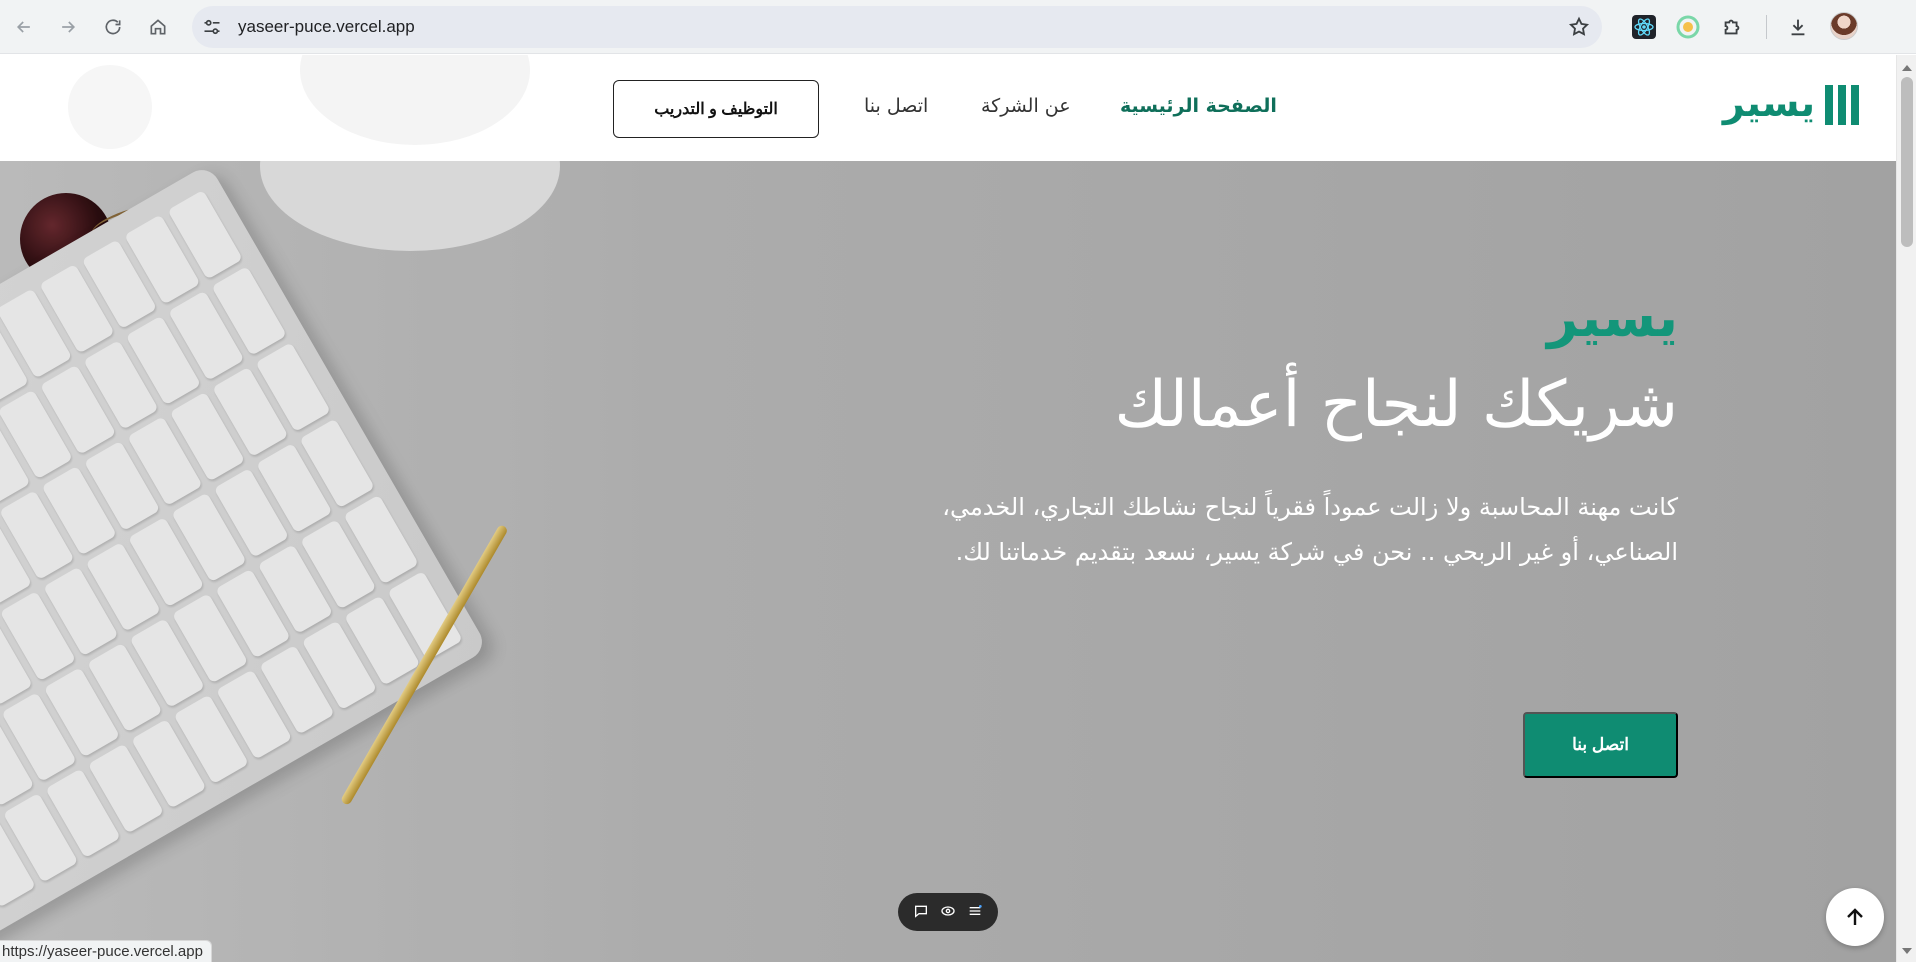 The height and width of the screenshot is (962, 1916). What do you see at coordinates (897, 27) in the screenshot?
I see `address-bar: yaseer-puce.vercel.app` at bounding box center [897, 27].